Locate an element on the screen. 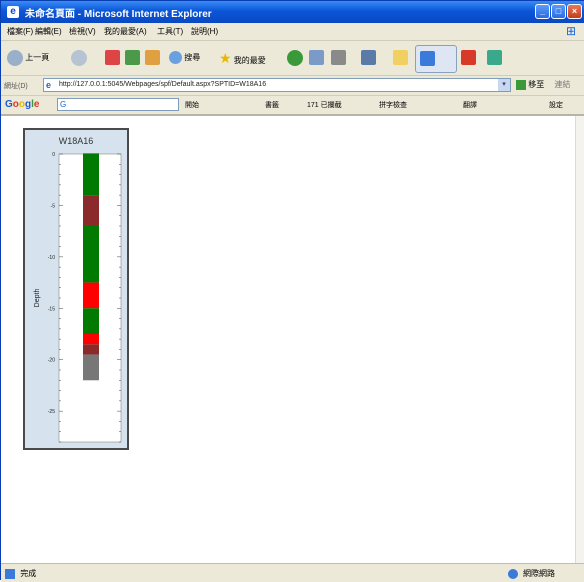  status-page-icon is located at coordinates (10, 573).